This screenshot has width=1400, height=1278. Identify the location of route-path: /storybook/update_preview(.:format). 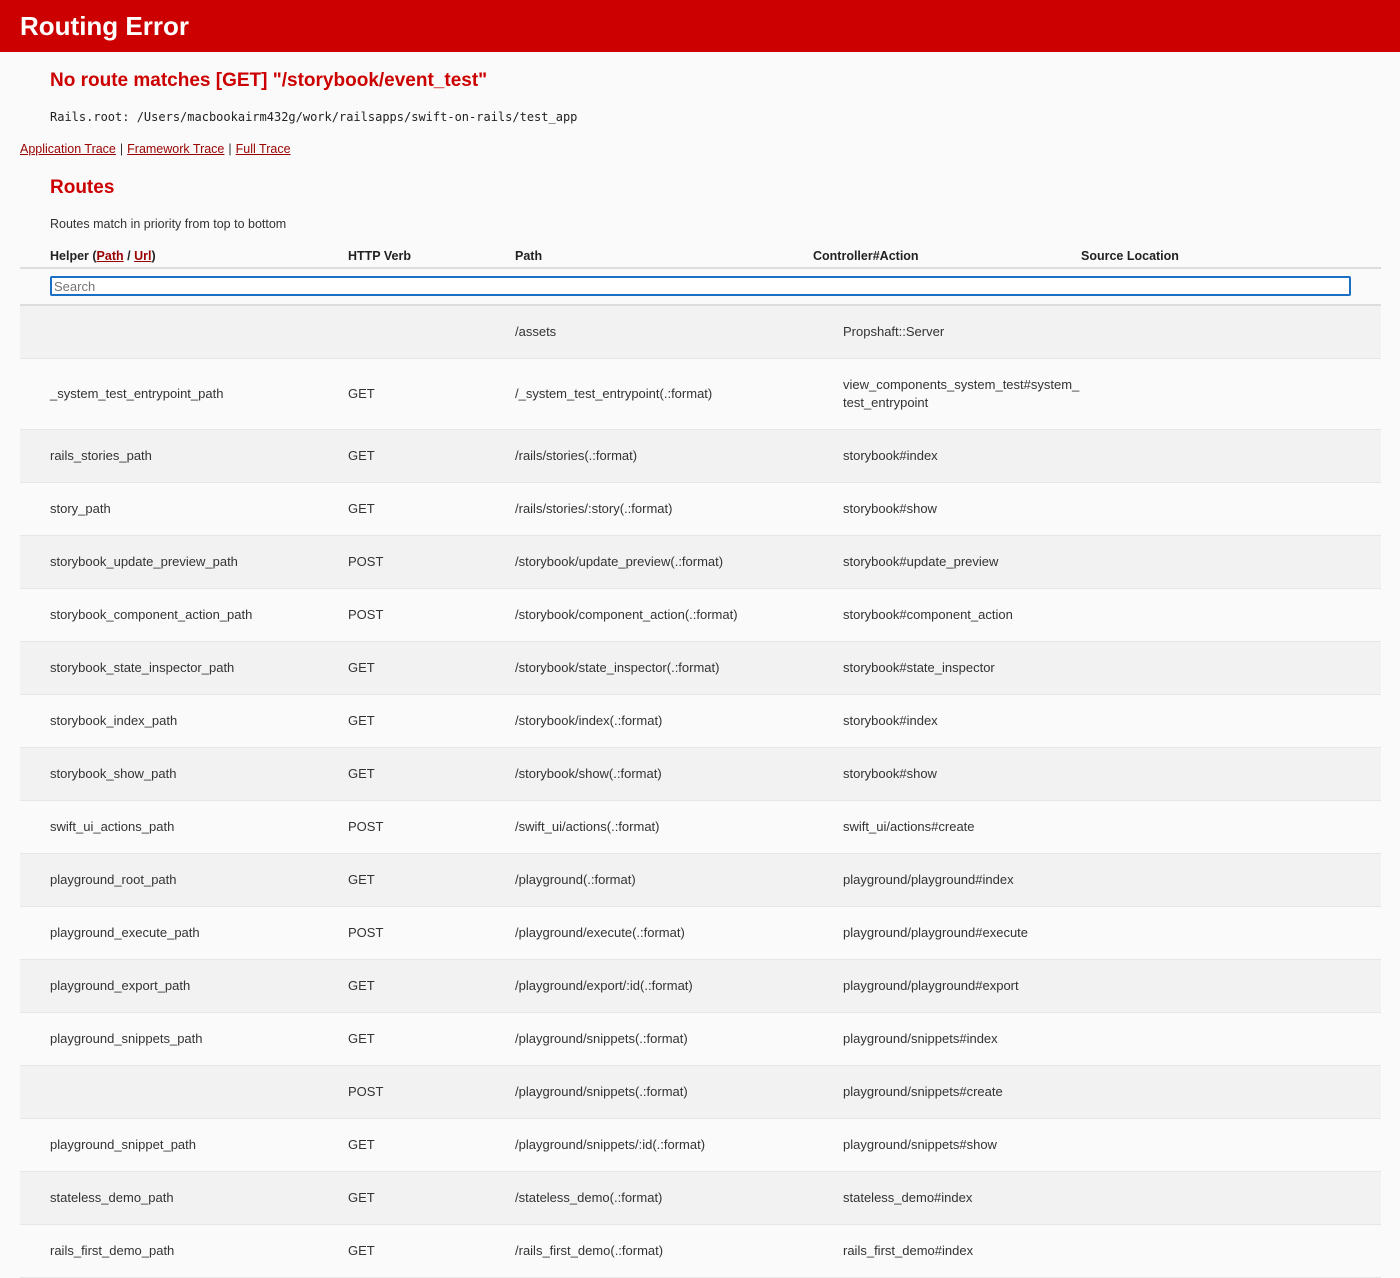
(619, 561).